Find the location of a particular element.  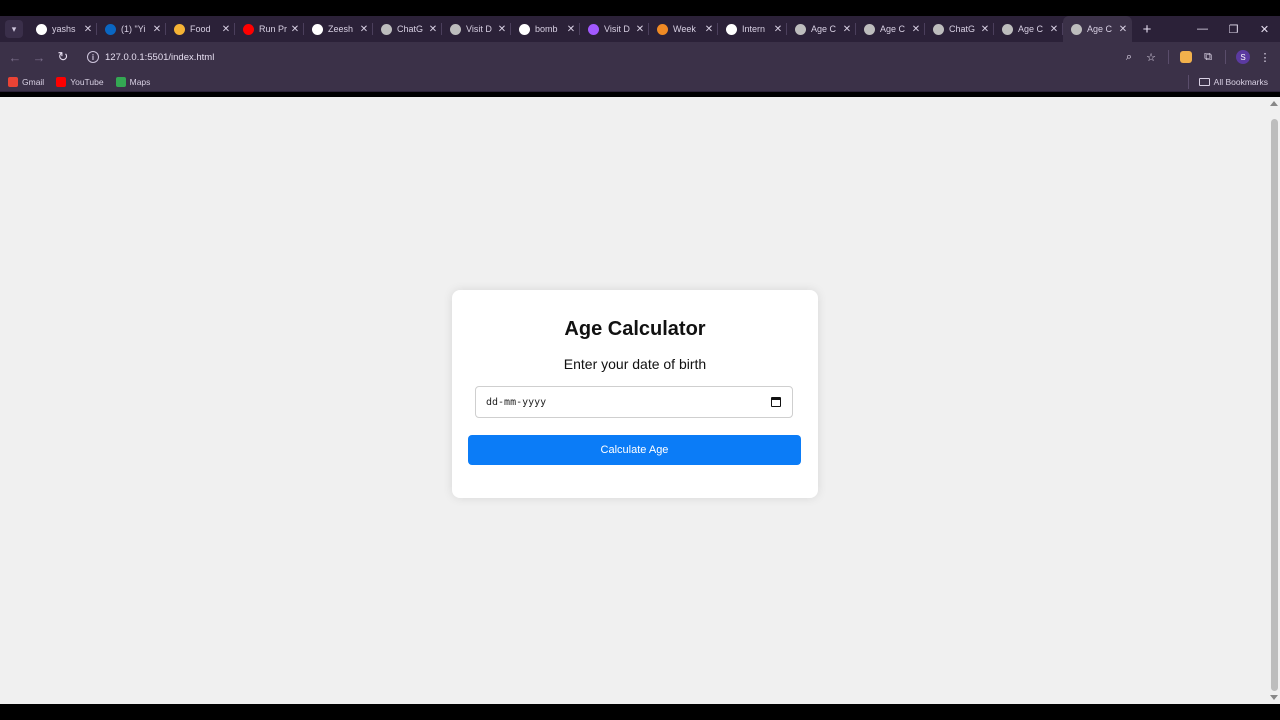

browser-tab: (1) "Yi ✕ is located at coordinates (131, 29).